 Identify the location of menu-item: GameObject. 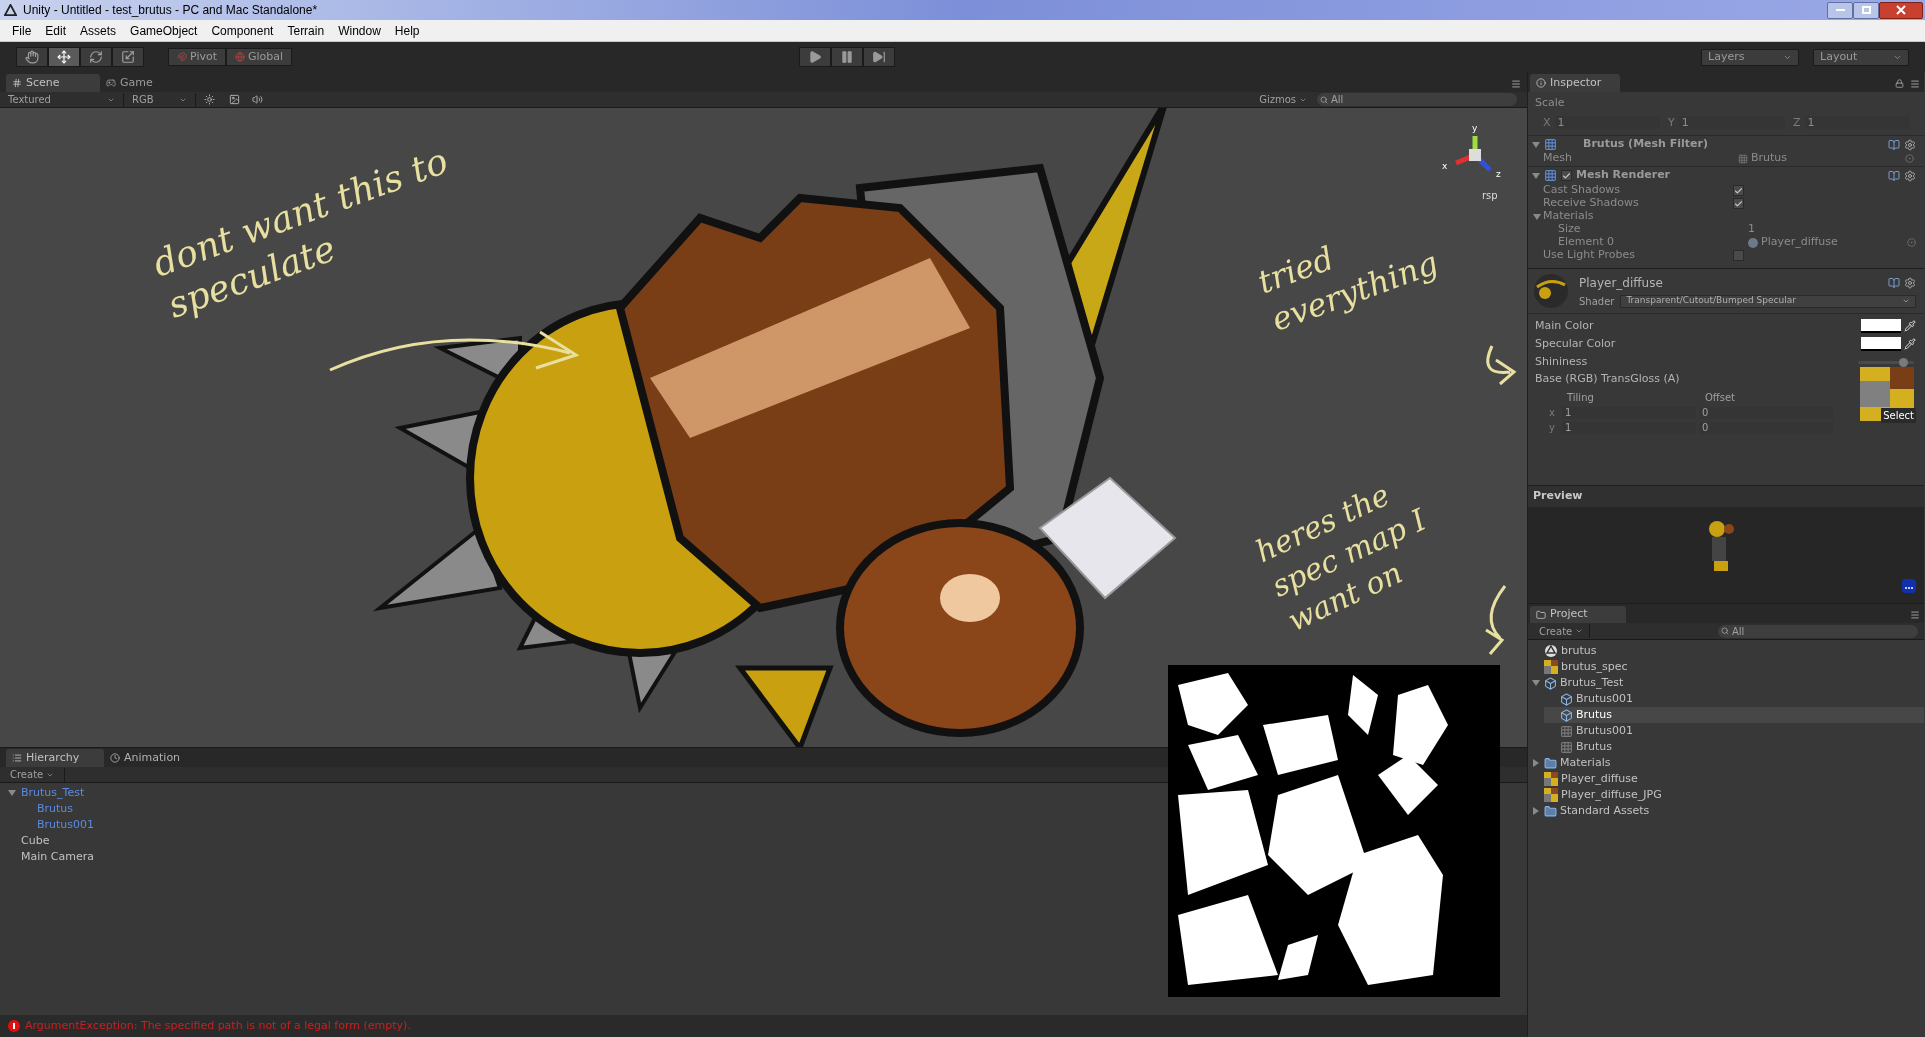
(164, 30).